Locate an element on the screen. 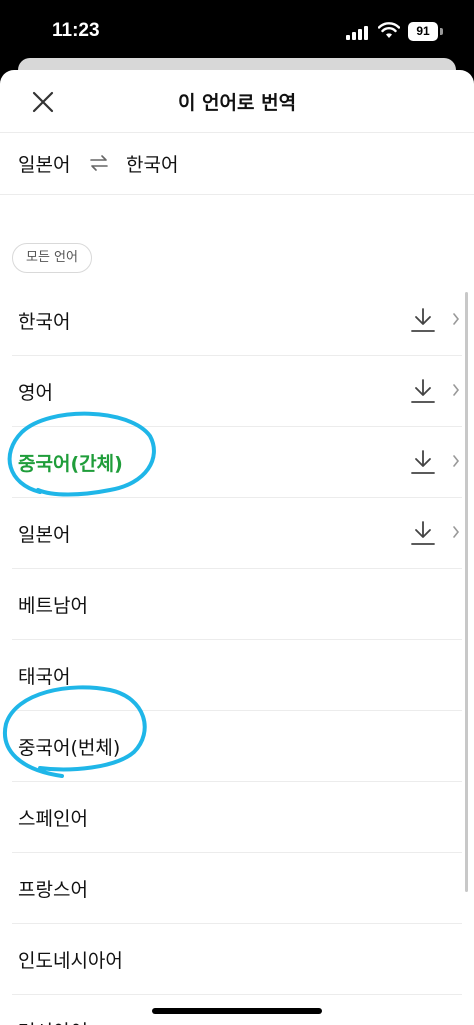 The width and height of the screenshot is (474, 1025). language-row: 중국어(번체) is located at coordinates (237, 746).